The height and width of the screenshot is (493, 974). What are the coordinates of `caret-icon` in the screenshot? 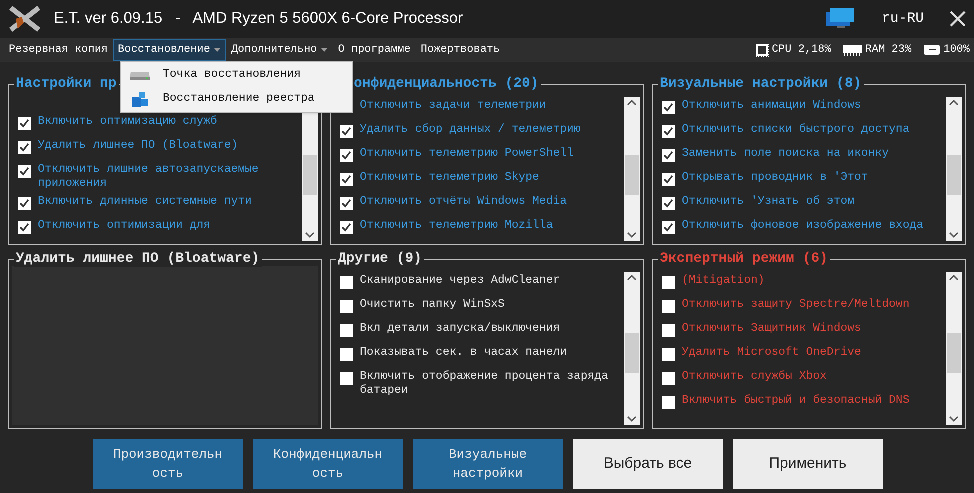 It's located at (218, 50).